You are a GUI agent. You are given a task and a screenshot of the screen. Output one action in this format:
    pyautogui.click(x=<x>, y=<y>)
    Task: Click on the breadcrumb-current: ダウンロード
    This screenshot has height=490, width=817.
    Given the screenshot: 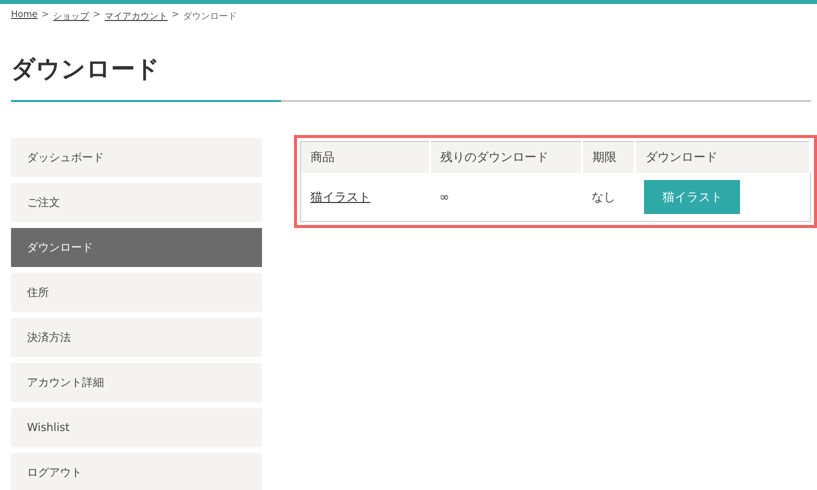 What is the action you would take?
    pyautogui.click(x=210, y=17)
    